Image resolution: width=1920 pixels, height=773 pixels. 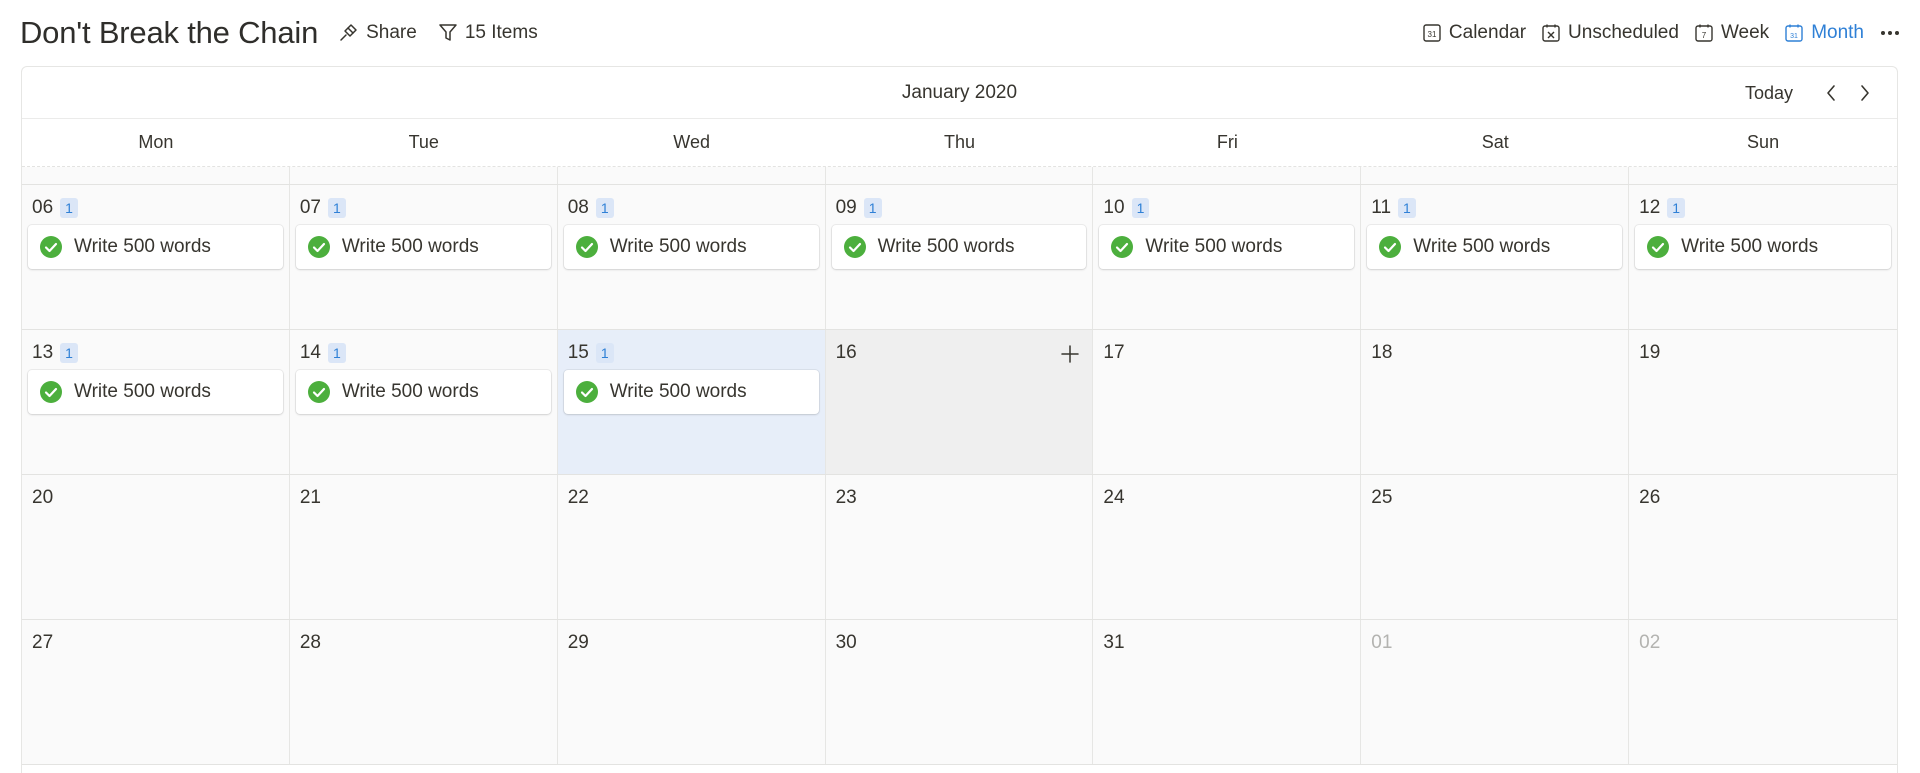 I want to click on day-header: 29, so click(x=578, y=643).